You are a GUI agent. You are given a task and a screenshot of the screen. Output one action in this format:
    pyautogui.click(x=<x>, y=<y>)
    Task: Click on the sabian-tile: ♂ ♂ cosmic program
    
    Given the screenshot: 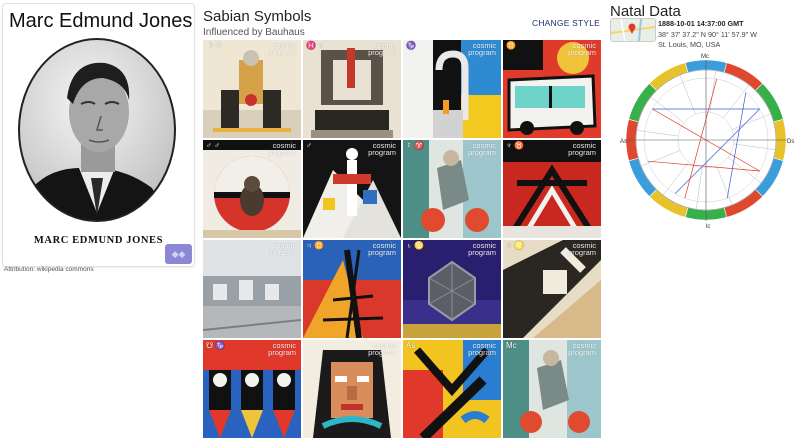 What is the action you would take?
    pyautogui.click(x=252, y=189)
    